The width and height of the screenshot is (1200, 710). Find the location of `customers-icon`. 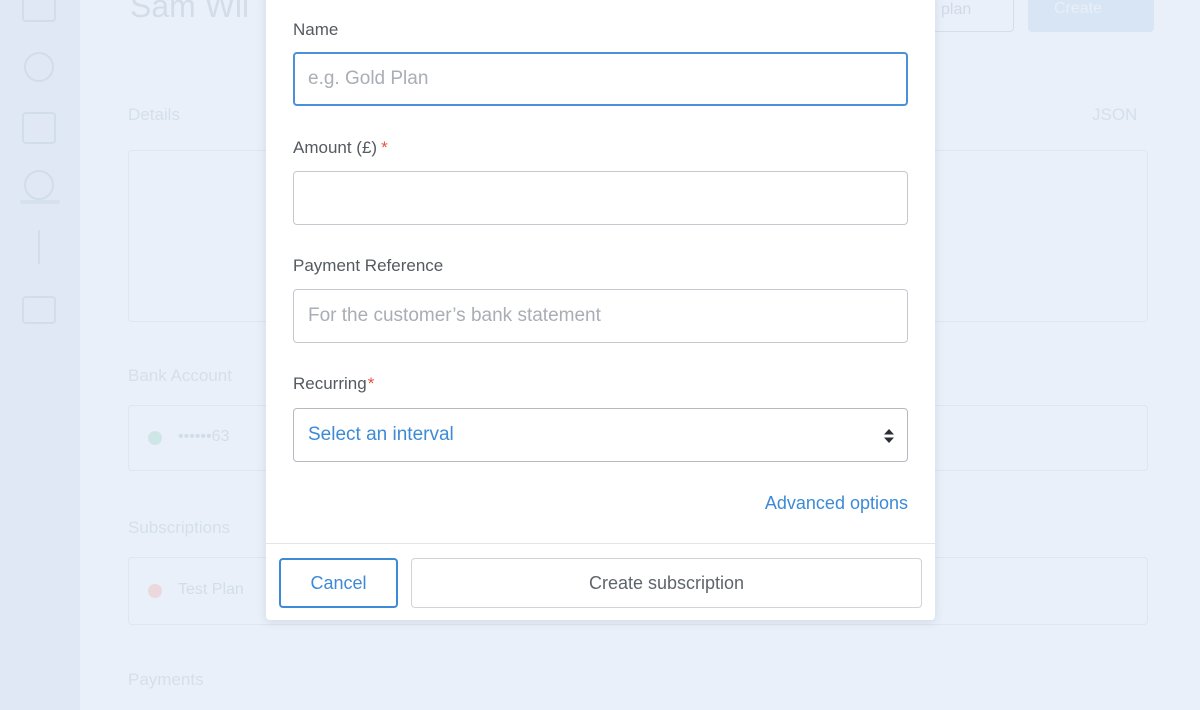

customers-icon is located at coordinates (39, 11).